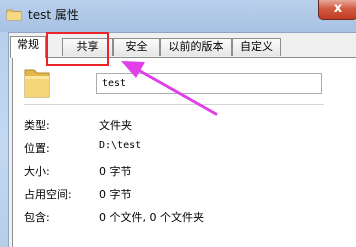 Image resolution: width=356 pixels, height=247 pixels. Describe the element at coordinates (151, 217) in the screenshot. I see `contains-value: 0 个文件, 0 个文件夹` at that location.